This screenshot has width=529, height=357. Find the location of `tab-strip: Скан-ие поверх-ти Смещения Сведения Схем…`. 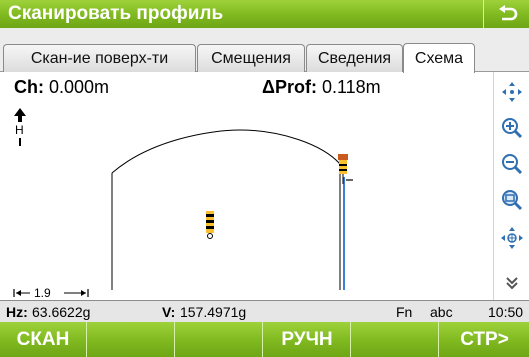

tab-strip: Скан-ие поверх-ти Смещения Сведения Схем… is located at coordinates (264, 50).